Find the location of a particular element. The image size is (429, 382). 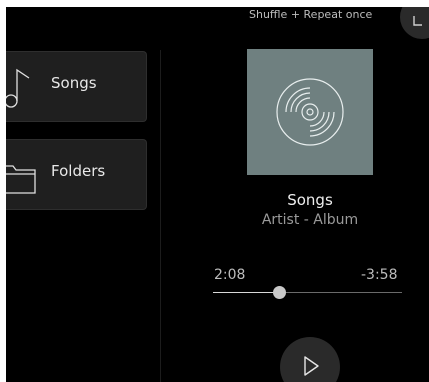

album-art is located at coordinates (310, 112).